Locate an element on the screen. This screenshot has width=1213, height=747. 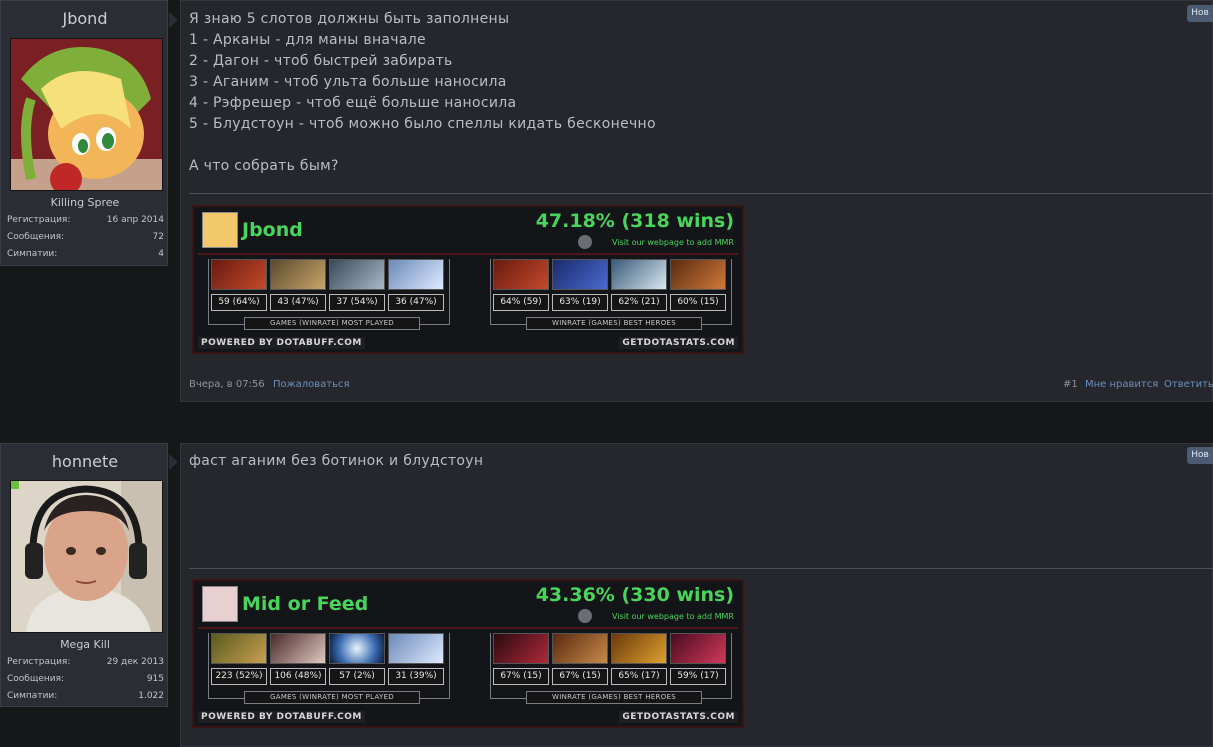
hero-stat: 43 (47%) is located at coordinates (298, 302).